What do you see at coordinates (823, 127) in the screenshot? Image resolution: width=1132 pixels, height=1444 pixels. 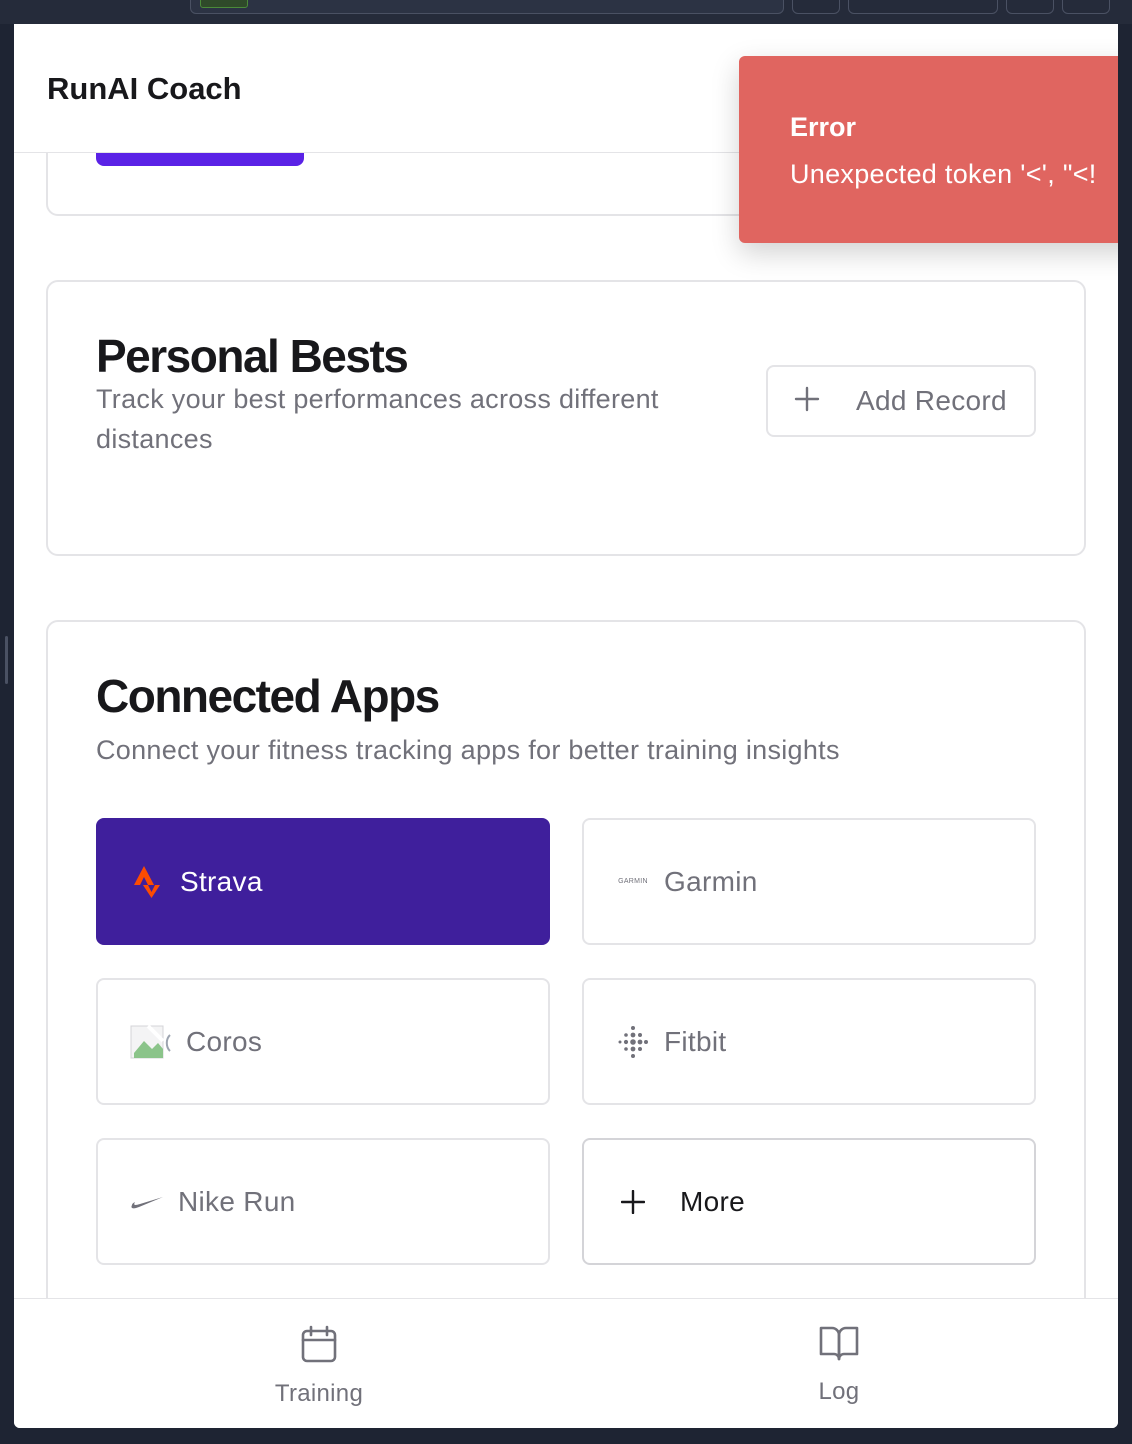 I see `error-title: Error` at bounding box center [823, 127].